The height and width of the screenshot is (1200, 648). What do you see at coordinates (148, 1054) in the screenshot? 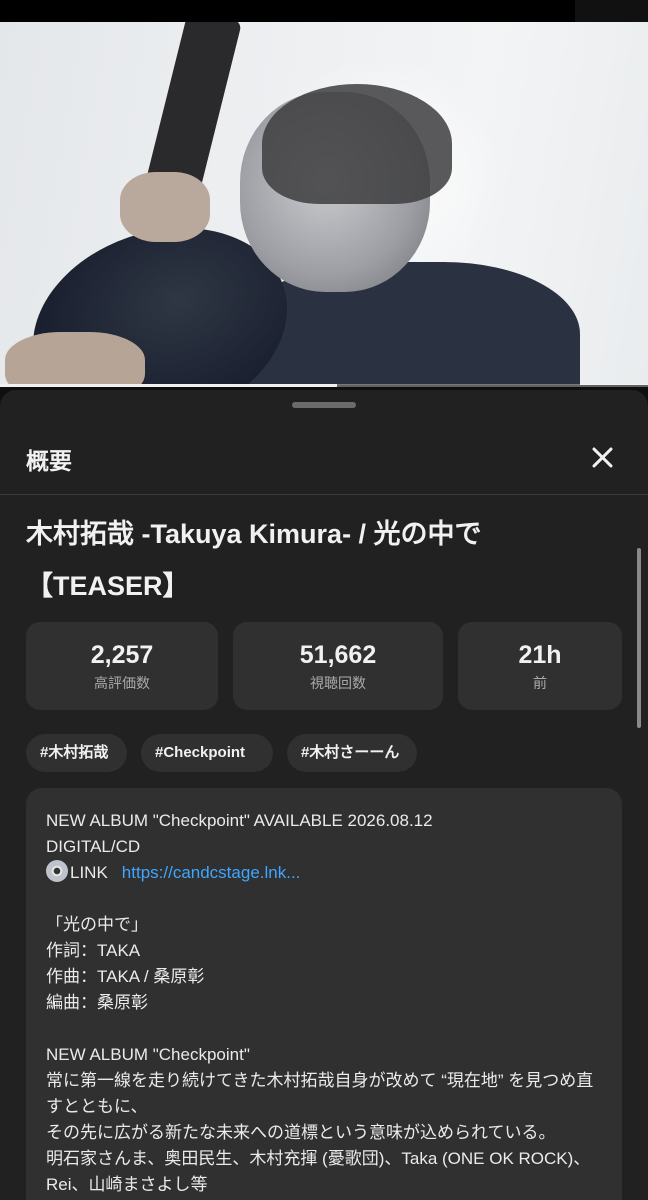
I see `desc-album-heading: NEW ALBUM "Checkpoint"` at bounding box center [148, 1054].